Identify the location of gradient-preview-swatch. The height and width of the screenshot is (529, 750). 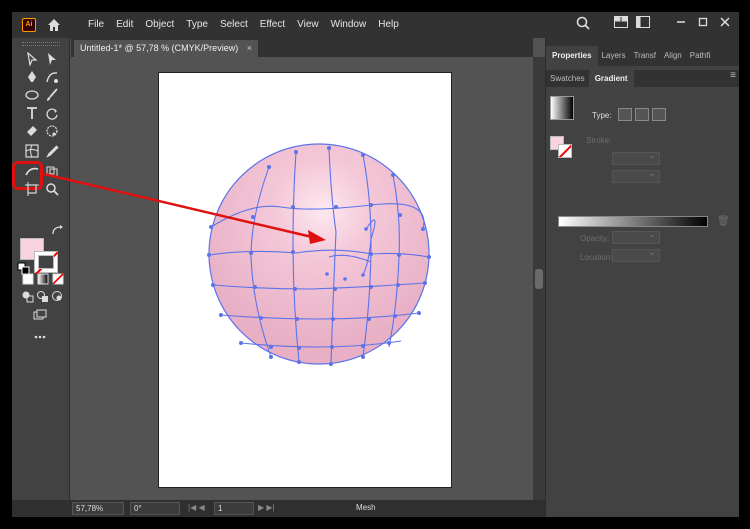
(562, 108).